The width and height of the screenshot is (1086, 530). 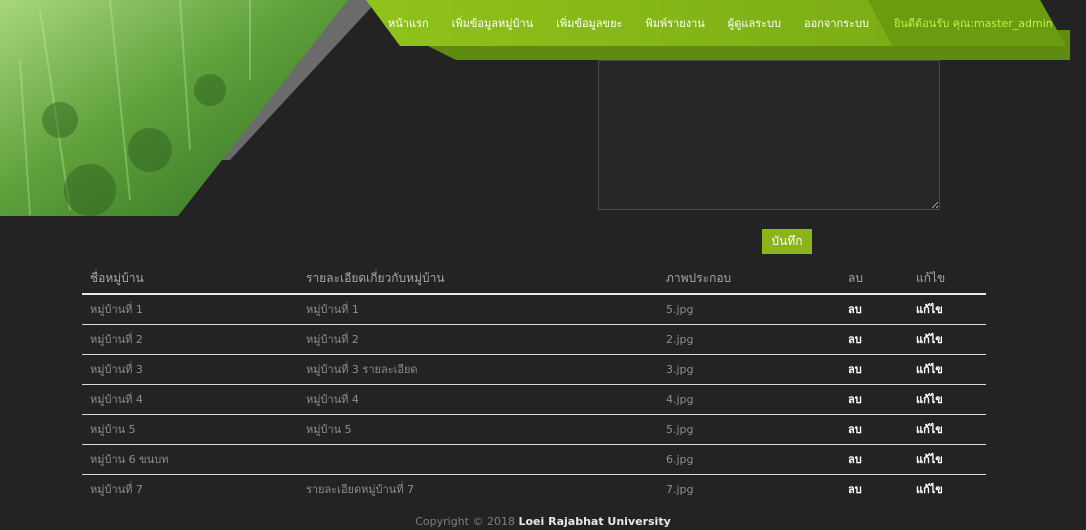 What do you see at coordinates (478, 399) in the screenshot?
I see `village-detail: หมู่บ้านที่ 4` at bounding box center [478, 399].